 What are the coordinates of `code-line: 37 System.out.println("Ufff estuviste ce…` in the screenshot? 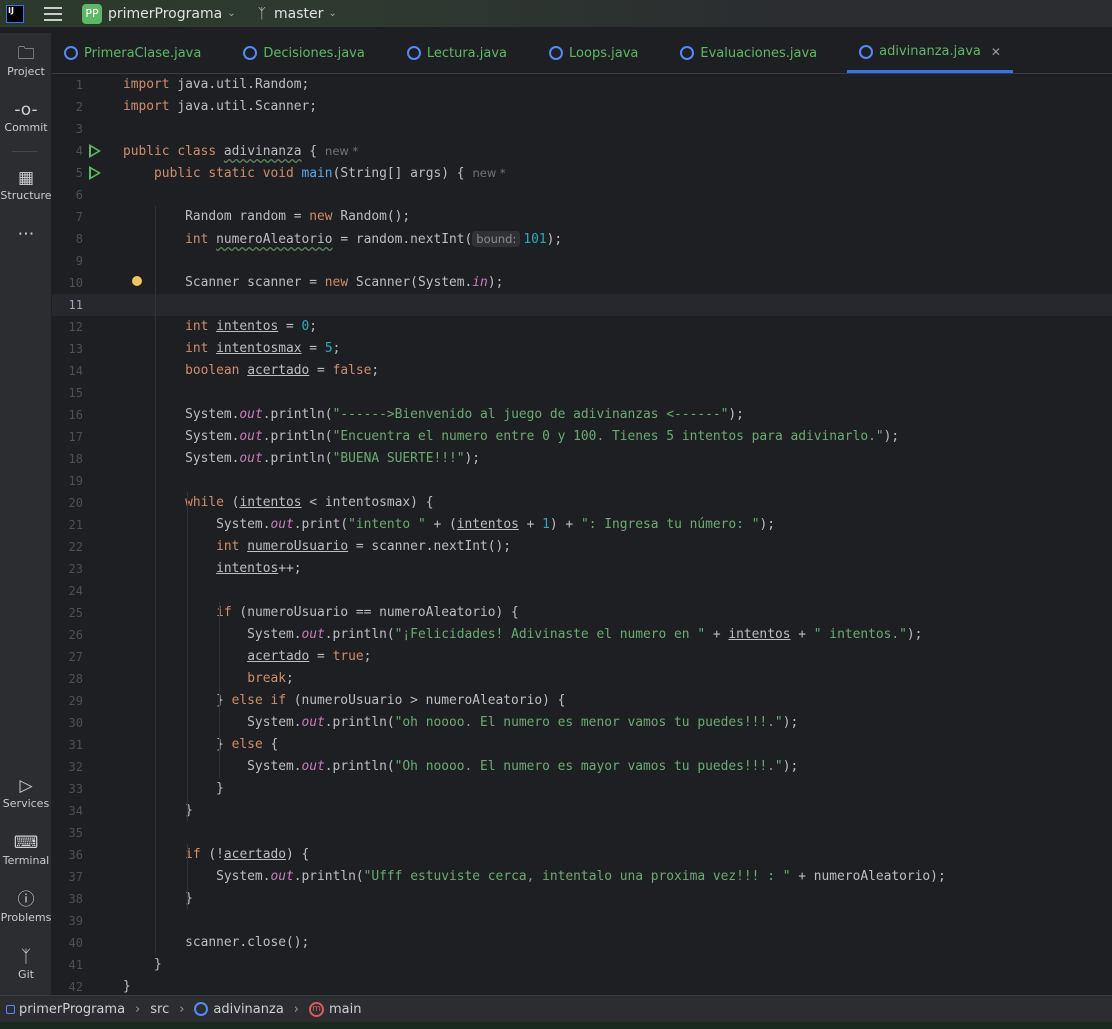 It's located at (582, 877).